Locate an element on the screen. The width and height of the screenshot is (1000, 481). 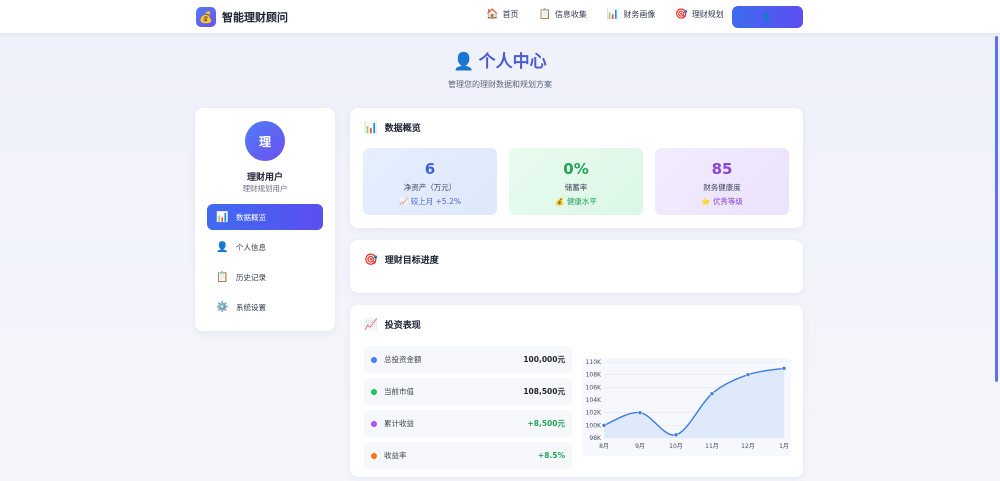
goals-card: 🎯 理财目标进度 is located at coordinates (576, 266).